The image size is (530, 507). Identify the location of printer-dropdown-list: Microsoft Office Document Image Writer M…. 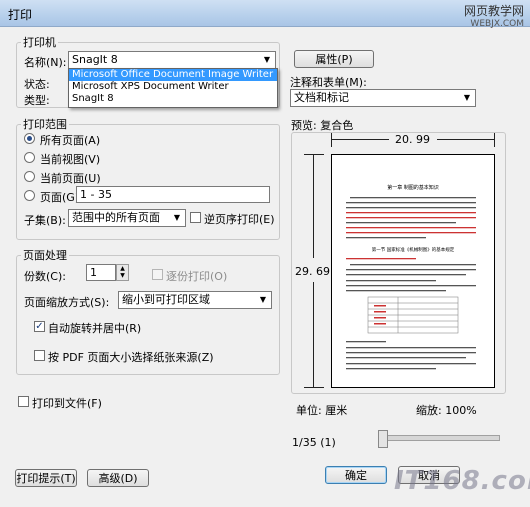
(173, 88).